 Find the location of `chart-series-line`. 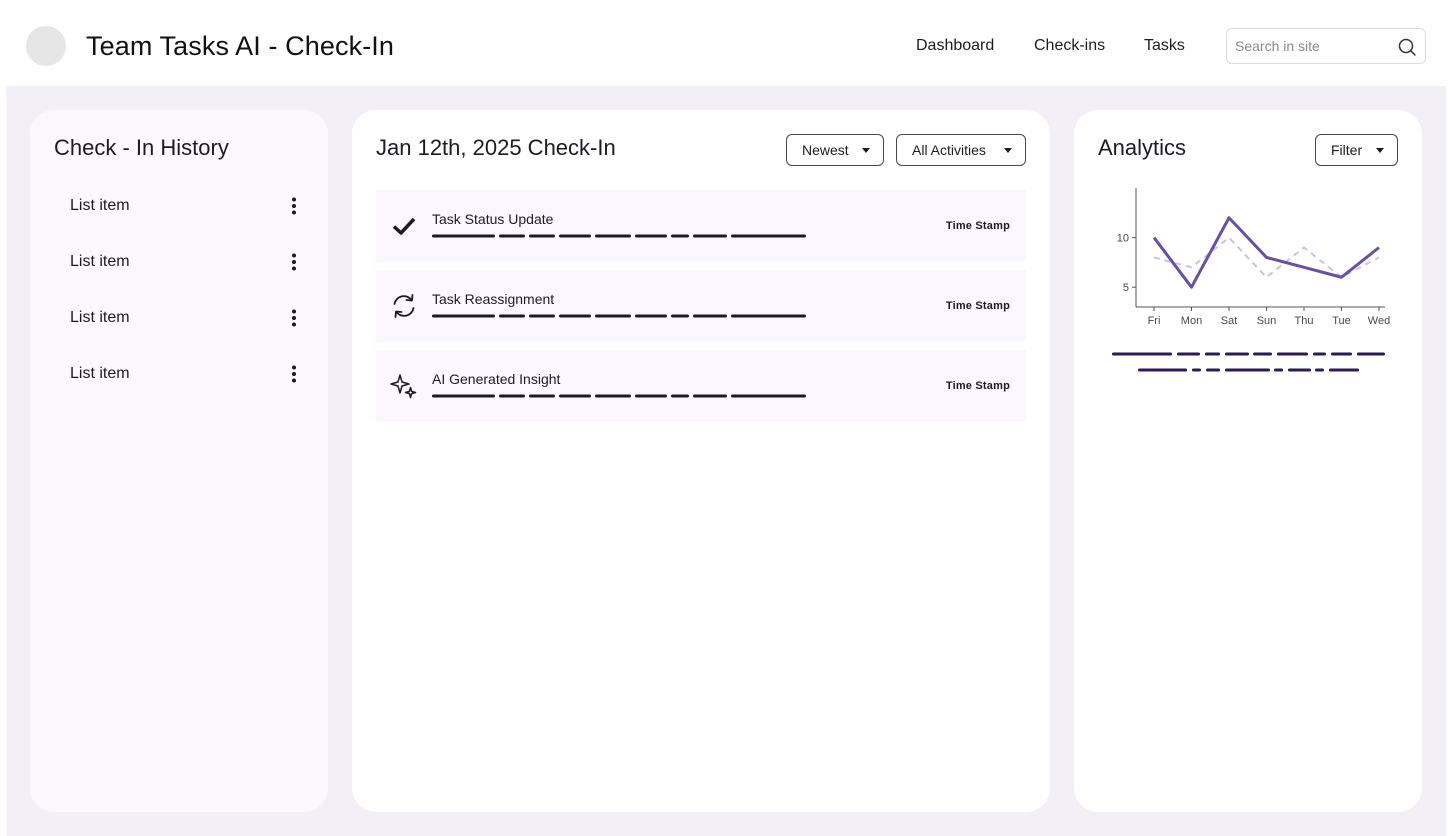

chart-series-line is located at coordinates (1266, 252).